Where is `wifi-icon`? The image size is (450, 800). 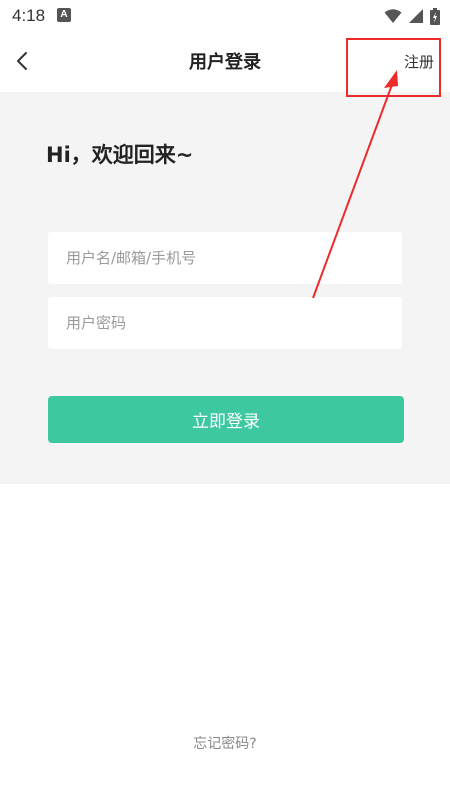 wifi-icon is located at coordinates (393, 16).